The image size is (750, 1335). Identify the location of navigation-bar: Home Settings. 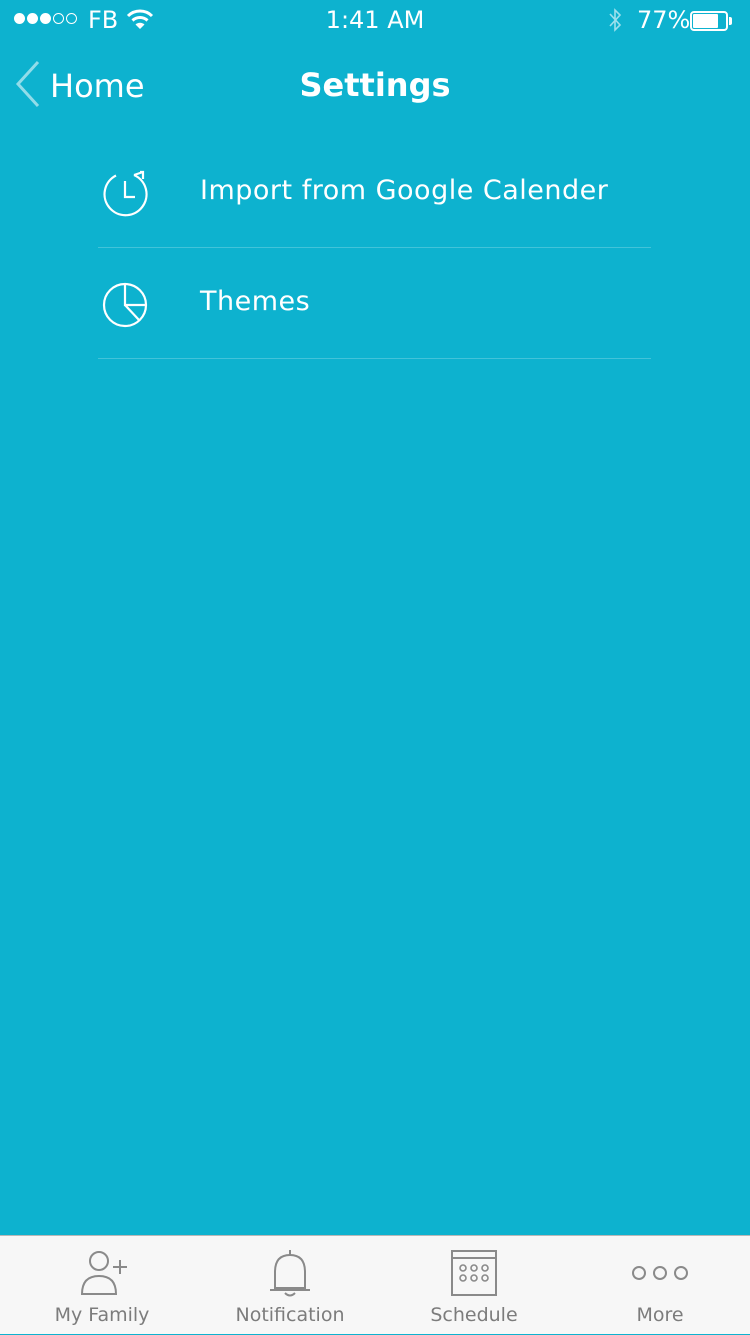
(375, 84).